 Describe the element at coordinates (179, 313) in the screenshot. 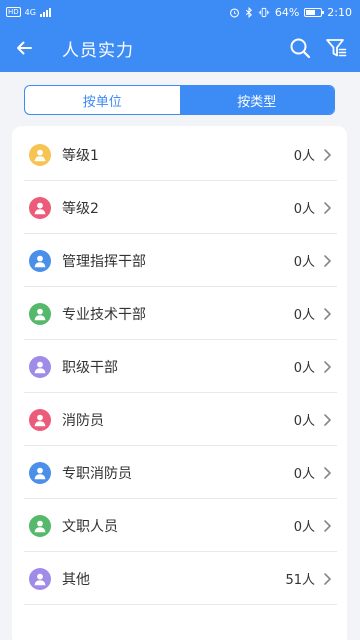

I see `list-item: 专业技术干部 0人` at that location.